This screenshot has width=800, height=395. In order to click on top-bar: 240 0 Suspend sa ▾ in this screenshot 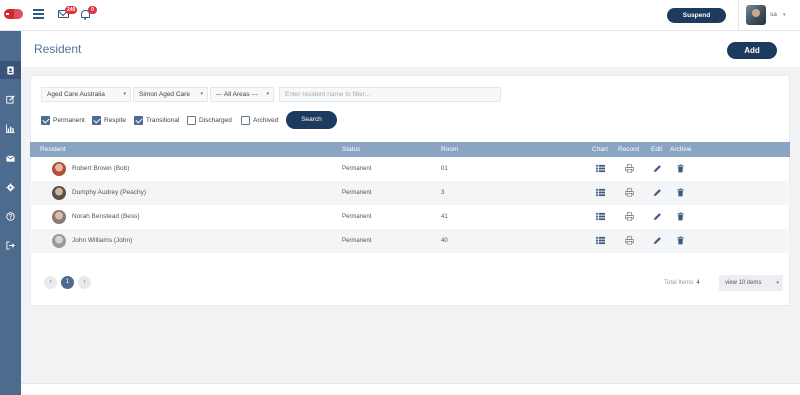, I will do `click(400, 15)`.